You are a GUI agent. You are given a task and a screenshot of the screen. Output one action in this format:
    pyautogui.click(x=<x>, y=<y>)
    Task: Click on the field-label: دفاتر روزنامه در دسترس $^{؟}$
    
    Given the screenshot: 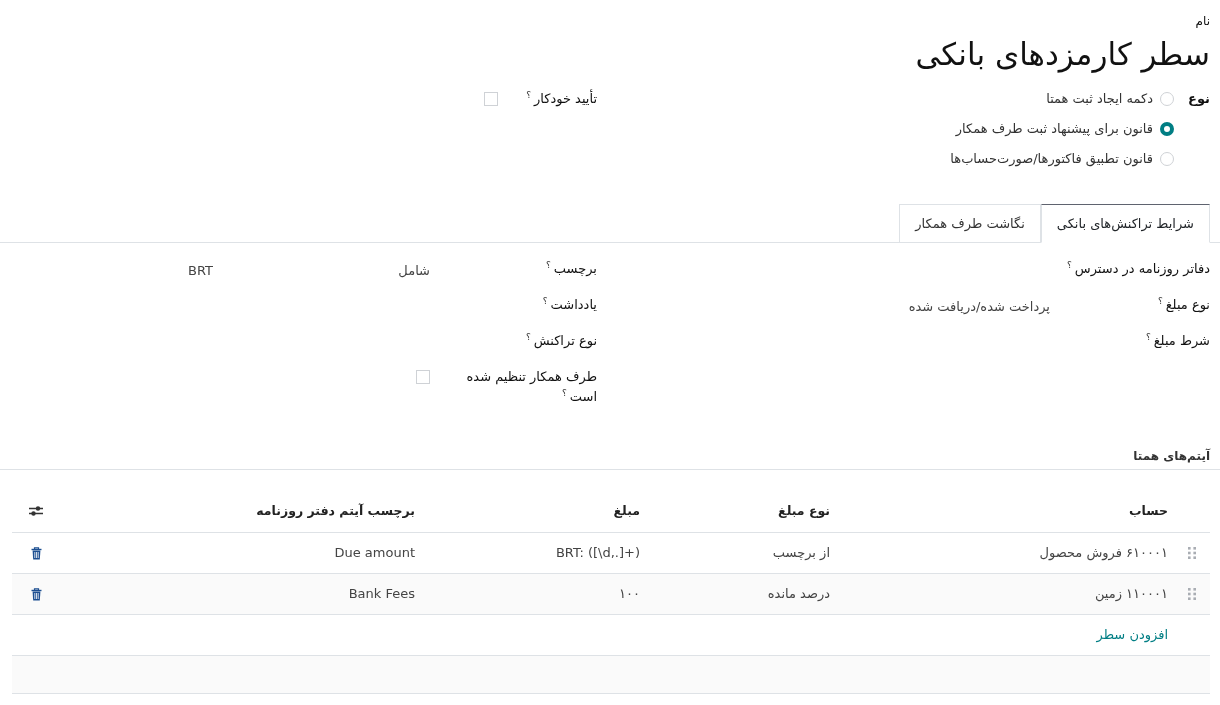 What is the action you would take?
    pyautogui.click(x=1138, y=269)
    